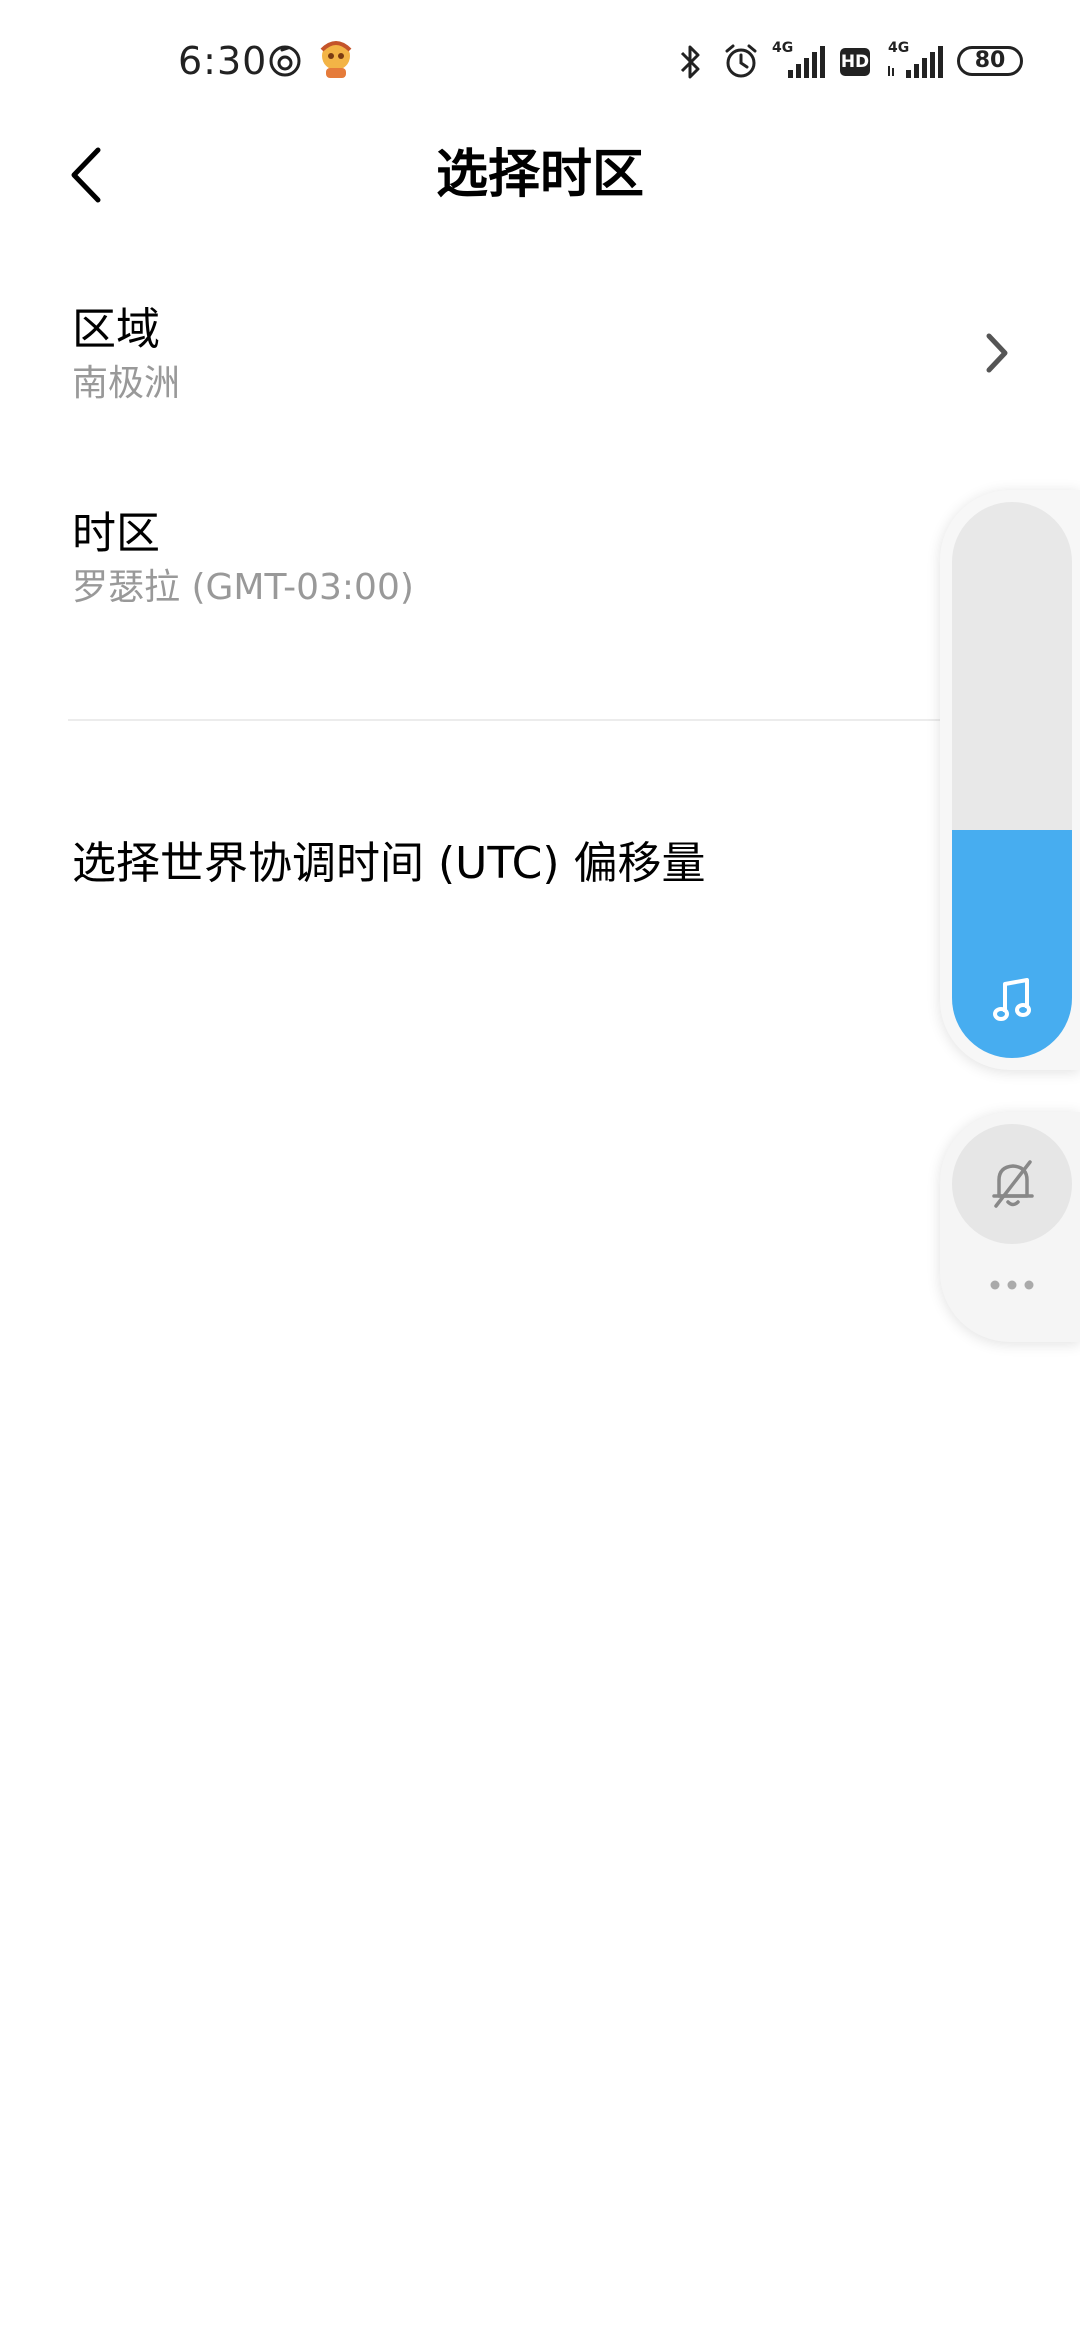 The height and width of the screenshot is (2340, 1080). I want to click on hd-icon: HD, so click(855, 62).